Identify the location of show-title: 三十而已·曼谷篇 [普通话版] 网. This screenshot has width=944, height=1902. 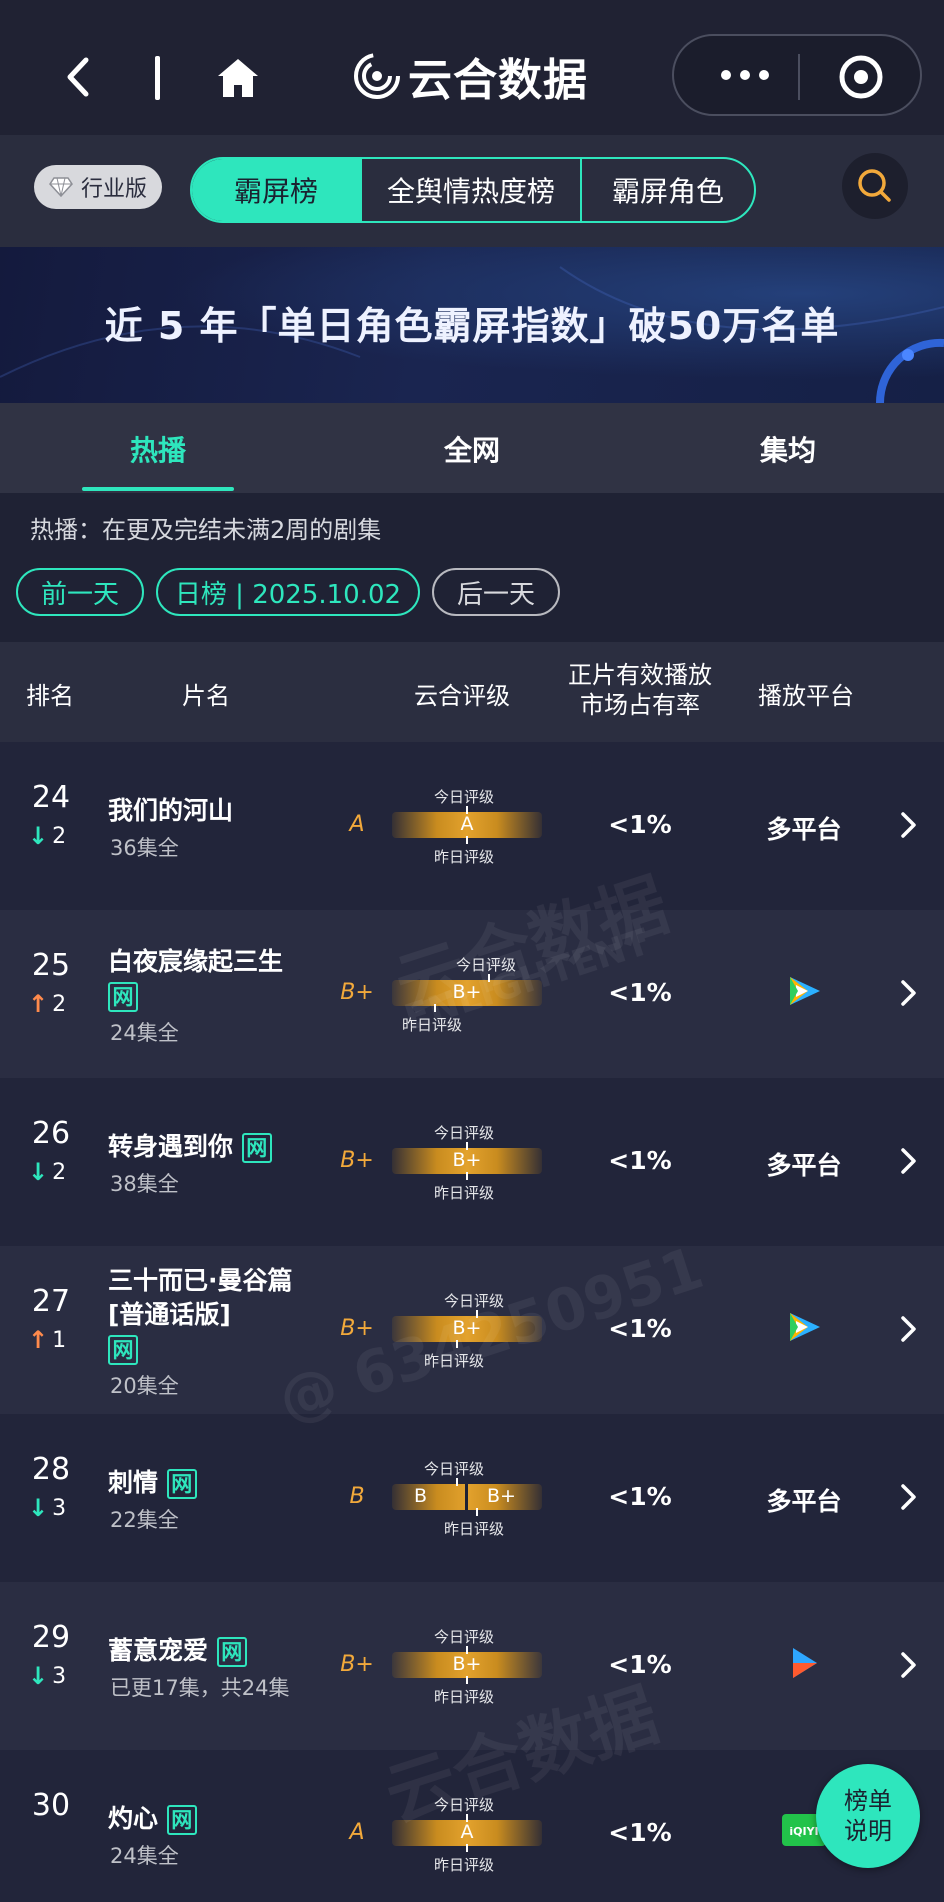
(218, 1315).